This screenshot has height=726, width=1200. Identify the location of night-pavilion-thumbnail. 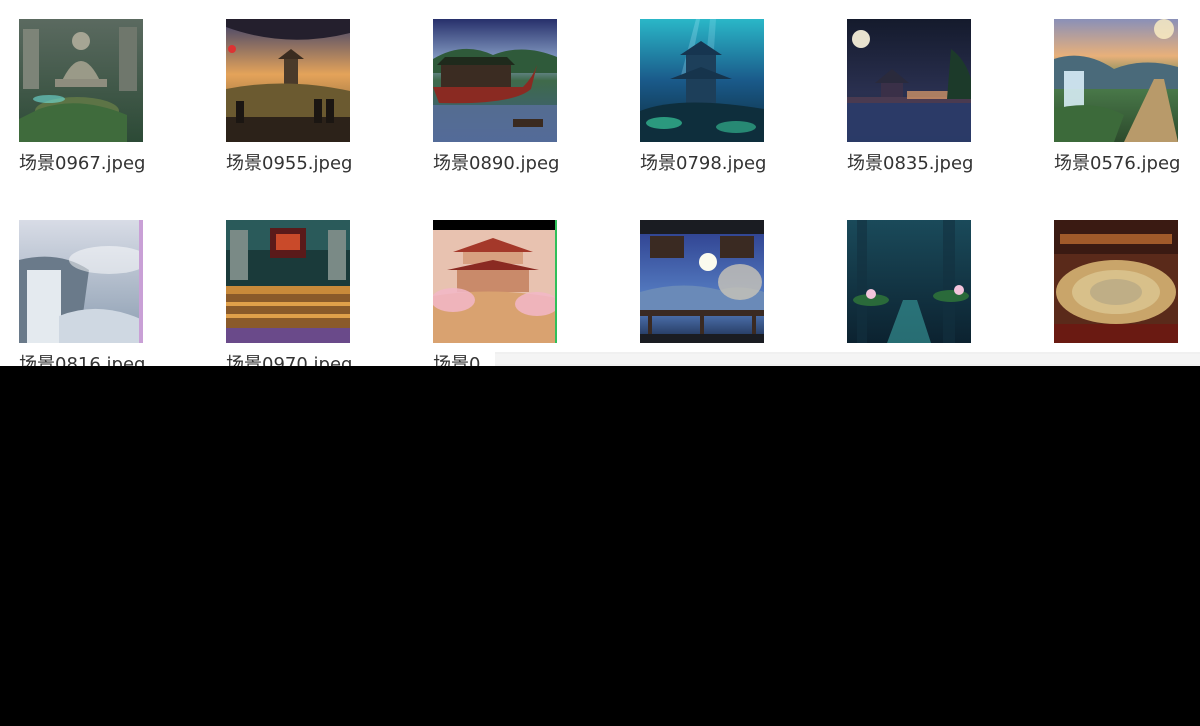
(909, 80).